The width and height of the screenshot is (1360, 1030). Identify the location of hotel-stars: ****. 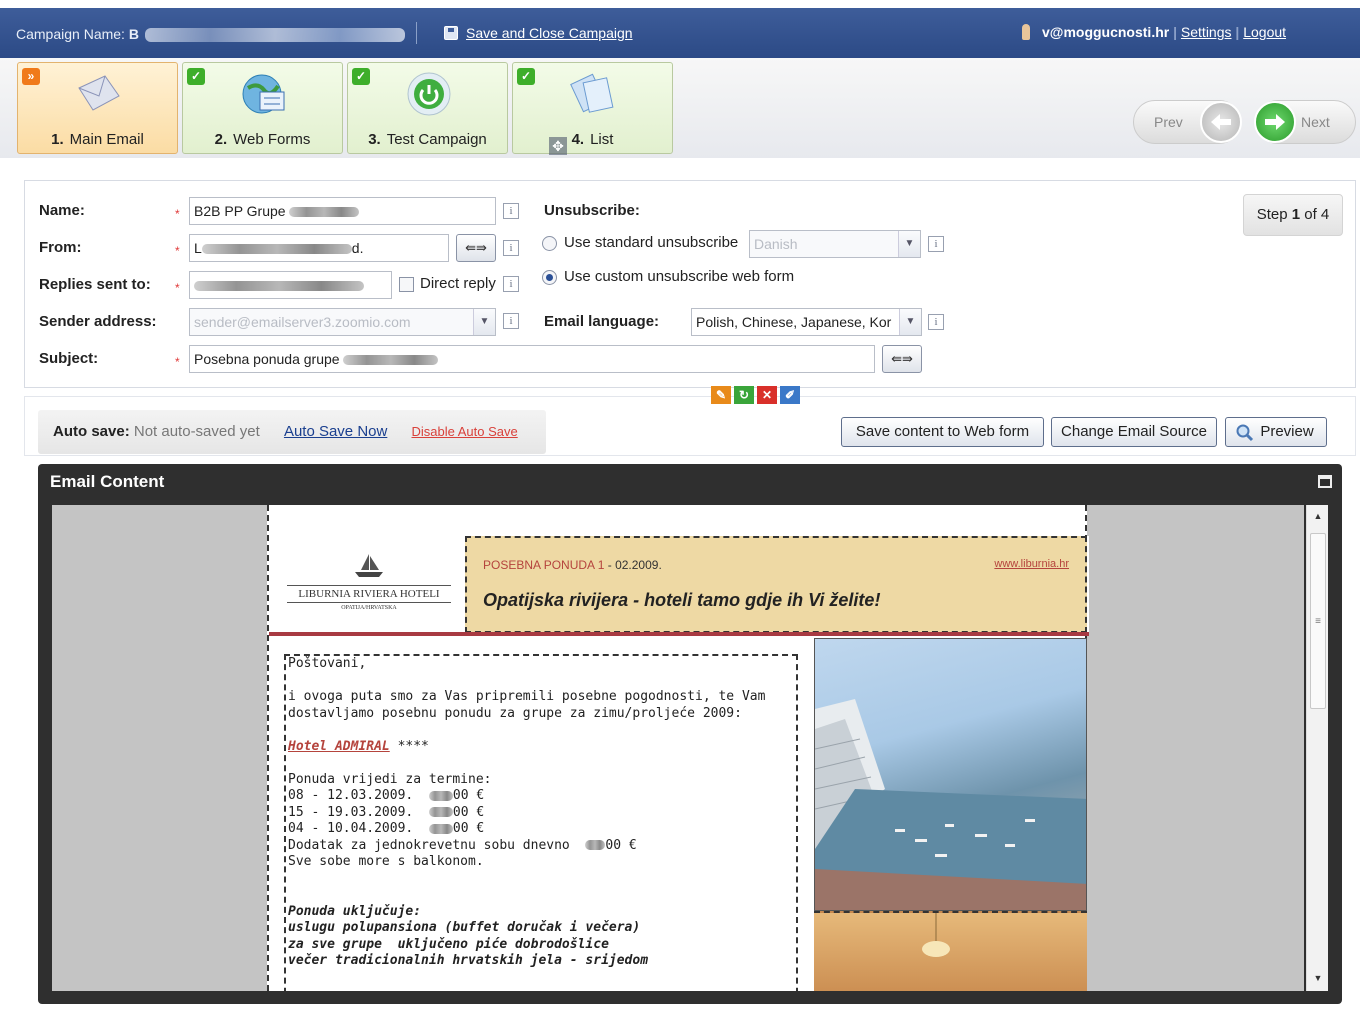
(409, 746).